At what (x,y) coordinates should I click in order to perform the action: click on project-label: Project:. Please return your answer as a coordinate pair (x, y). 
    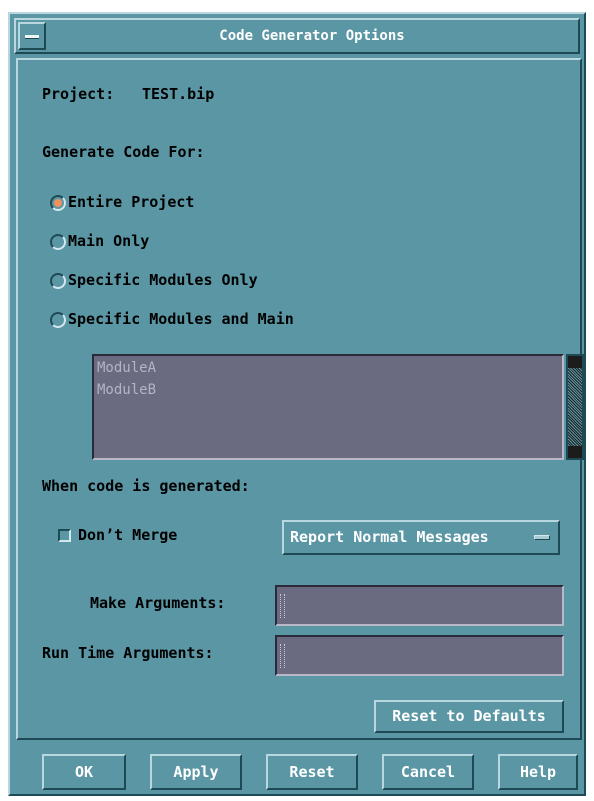
    Looking at the image, I should click on (78, 94).